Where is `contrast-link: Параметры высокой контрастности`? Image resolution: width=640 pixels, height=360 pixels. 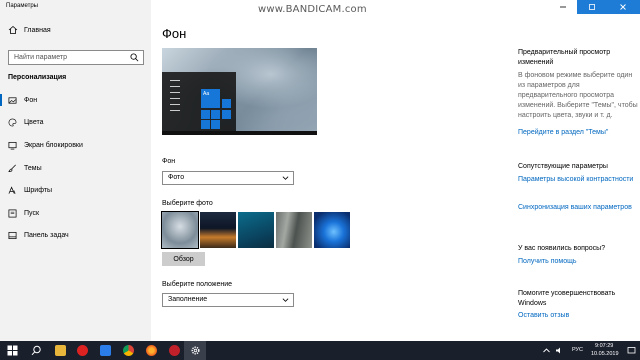 contrast-link: Параметры высокой контрастности is located at coordinates (579, 180).